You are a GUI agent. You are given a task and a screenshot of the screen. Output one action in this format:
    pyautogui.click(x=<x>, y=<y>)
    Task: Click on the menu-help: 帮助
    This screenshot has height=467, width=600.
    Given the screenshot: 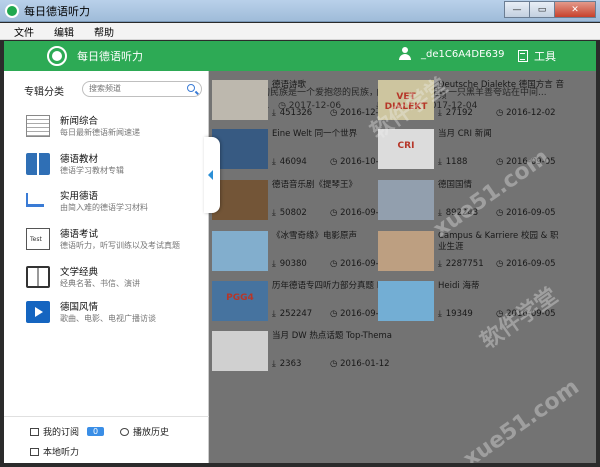 What is the action you would take?
    pyautogui.click(x=104, y=31)
    